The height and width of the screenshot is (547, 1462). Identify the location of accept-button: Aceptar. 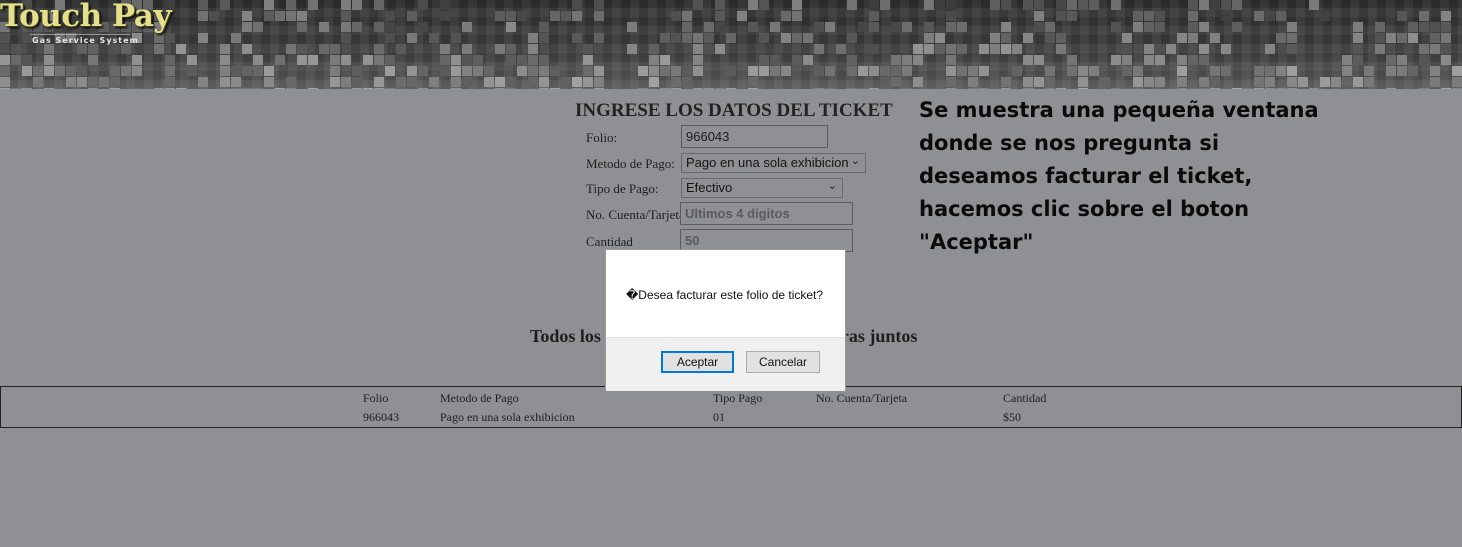
(697, 362).